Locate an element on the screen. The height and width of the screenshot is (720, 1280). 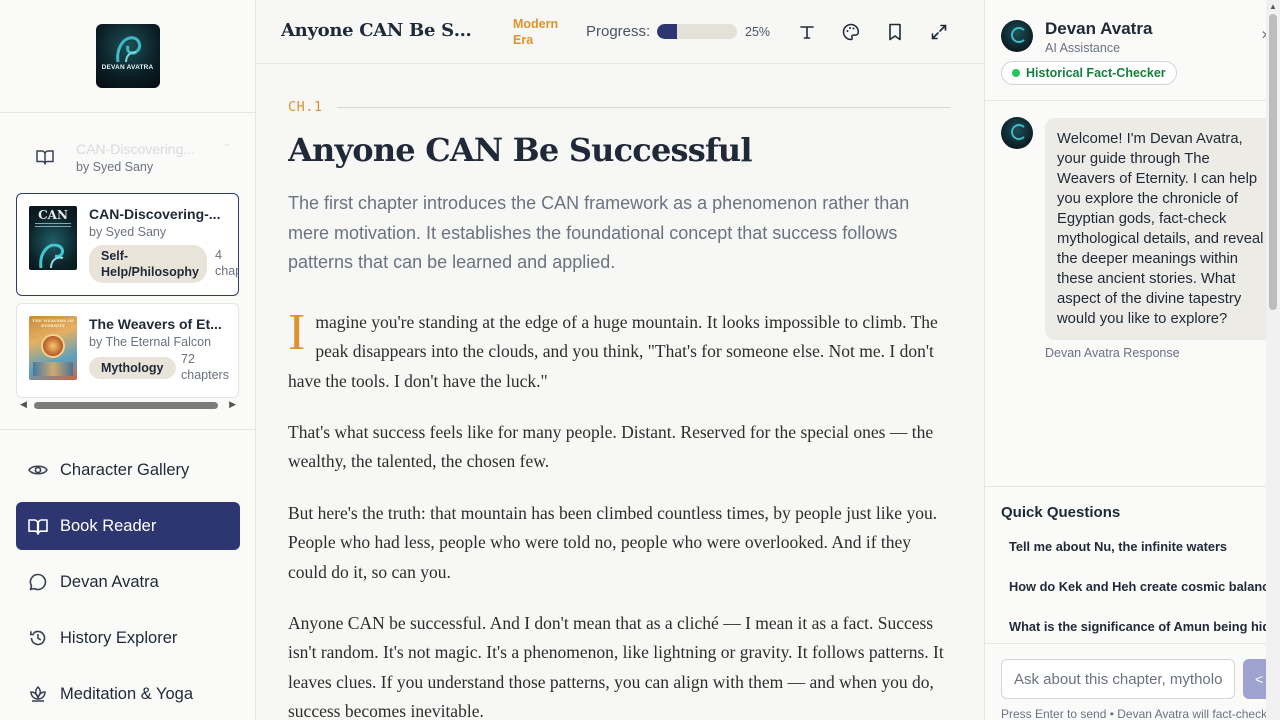
chevron-up-icon: ⌃ is located at coordinates (227, 148).